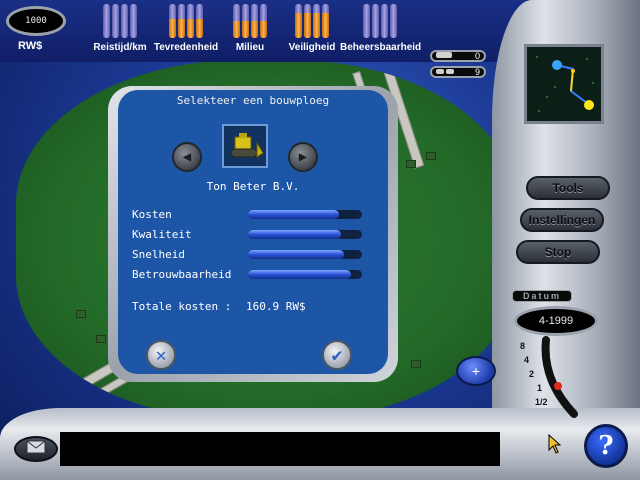  I want to click on dialog-title: Selekteer een bouwploeg, so click(253, 100).